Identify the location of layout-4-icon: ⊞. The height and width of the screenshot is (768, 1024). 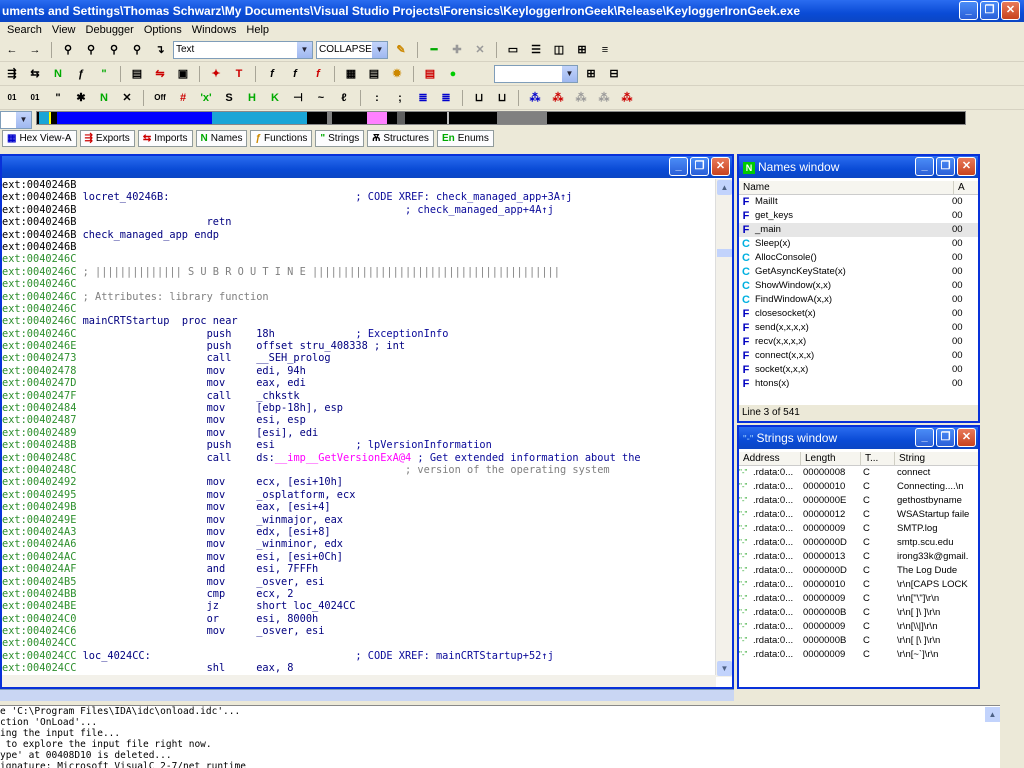
(582, 50).